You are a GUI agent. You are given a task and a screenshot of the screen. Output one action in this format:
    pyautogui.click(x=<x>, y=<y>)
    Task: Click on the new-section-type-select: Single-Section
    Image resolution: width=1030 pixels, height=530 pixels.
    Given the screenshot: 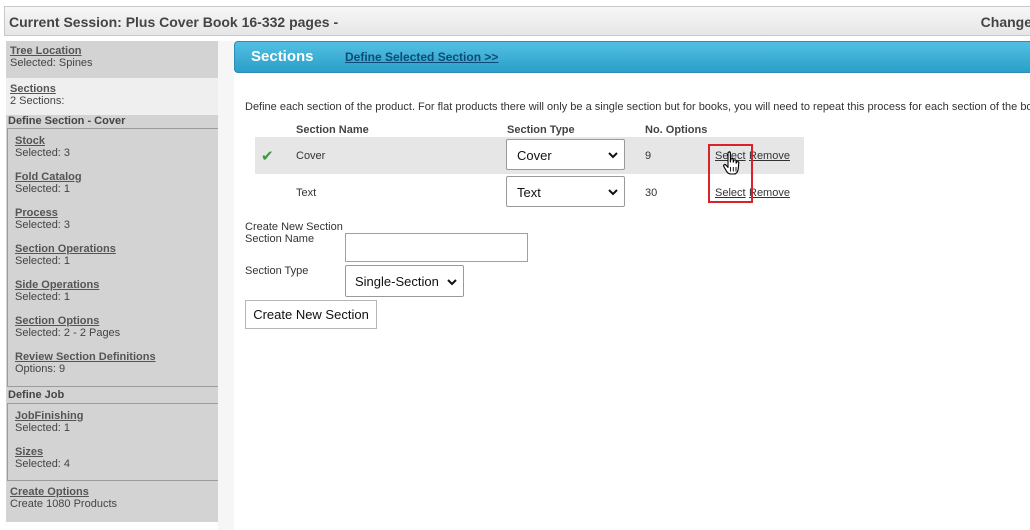 What is the action you would take?
    pyautogui.click(x=404, y=281)
    